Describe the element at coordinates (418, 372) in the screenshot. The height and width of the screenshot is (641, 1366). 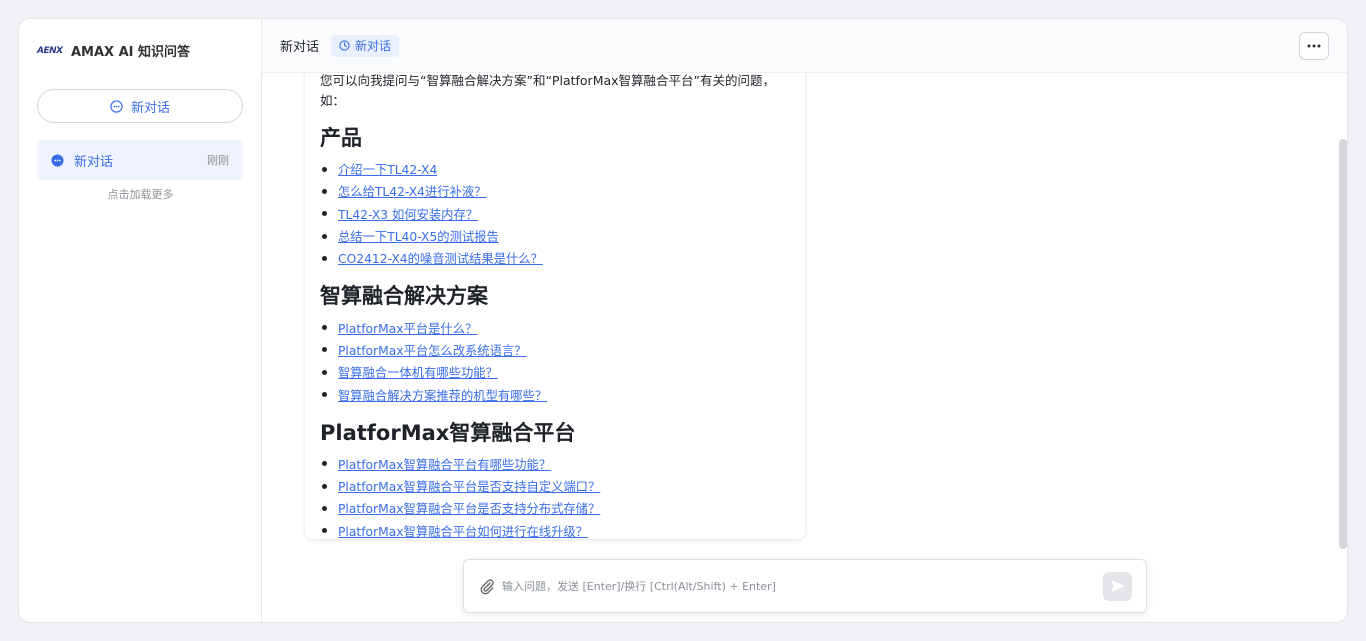
I see `suggested-question-link: 智算融合一体机有哪些功能？` at that location.